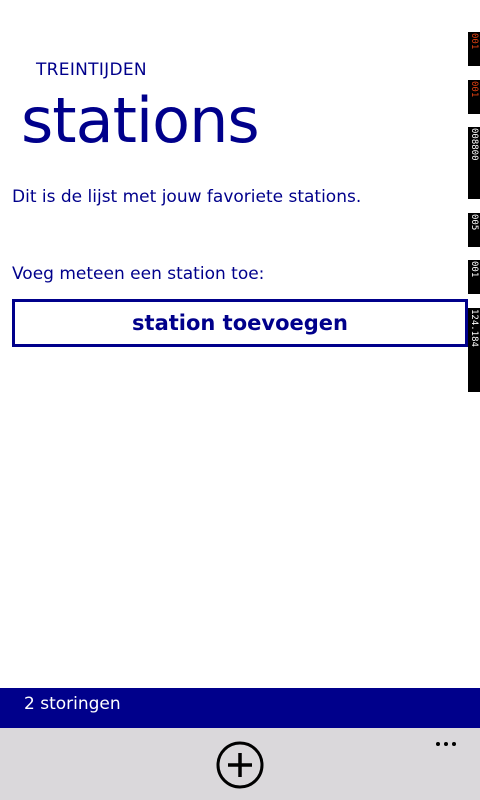 The width and height of the screenshot is (480, 800). What do you see at coordinates (138, 274) in the screenshot?
I see `add-station-prompt: Voeg meteen een station toe:` at bounding box center [138, 274].